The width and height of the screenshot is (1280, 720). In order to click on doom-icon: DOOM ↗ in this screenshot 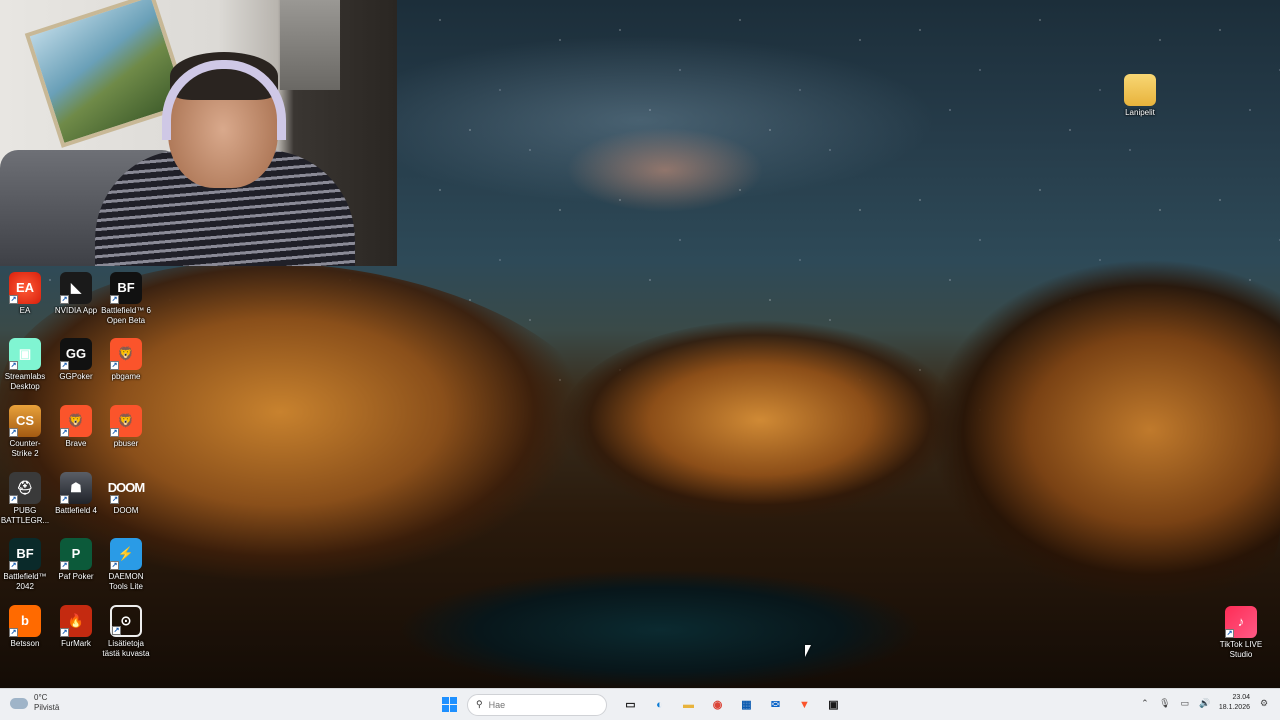, I will do `click(126, 492)`.